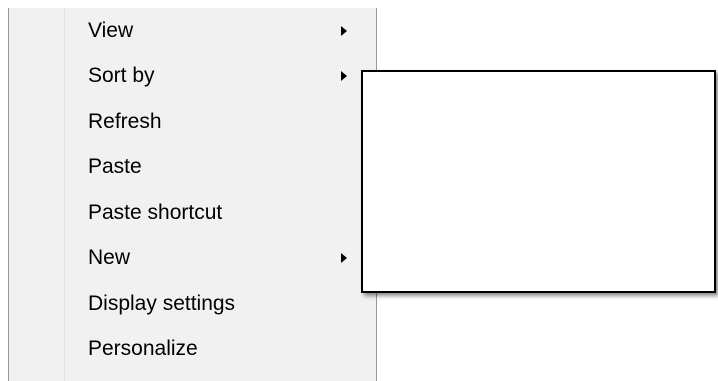 This screenshot has height=381, width=718. Describe the element at coordinates (143, 349) in the screenshot. I see `menu-item-label: Personalize` at that location.